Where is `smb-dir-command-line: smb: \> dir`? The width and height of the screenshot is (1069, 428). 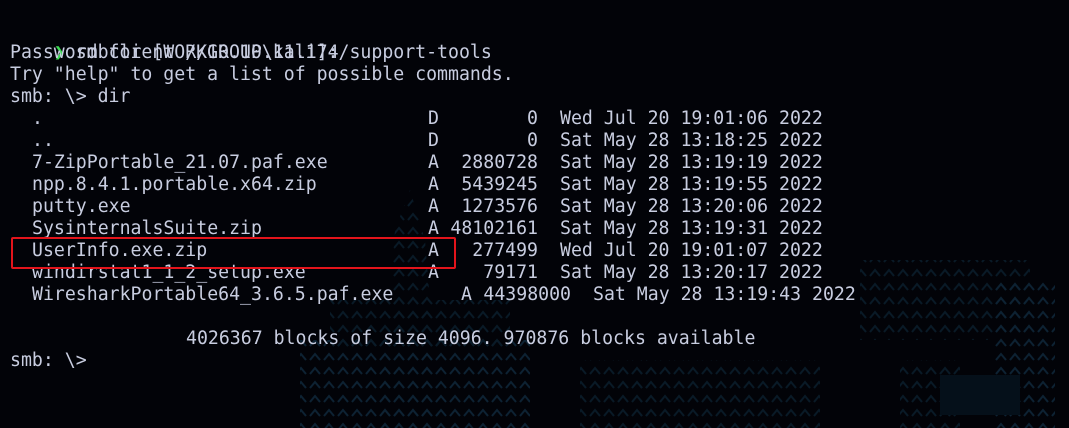
smb-dir-command-line: smb: \> dir is located at coordinates (70, 96).